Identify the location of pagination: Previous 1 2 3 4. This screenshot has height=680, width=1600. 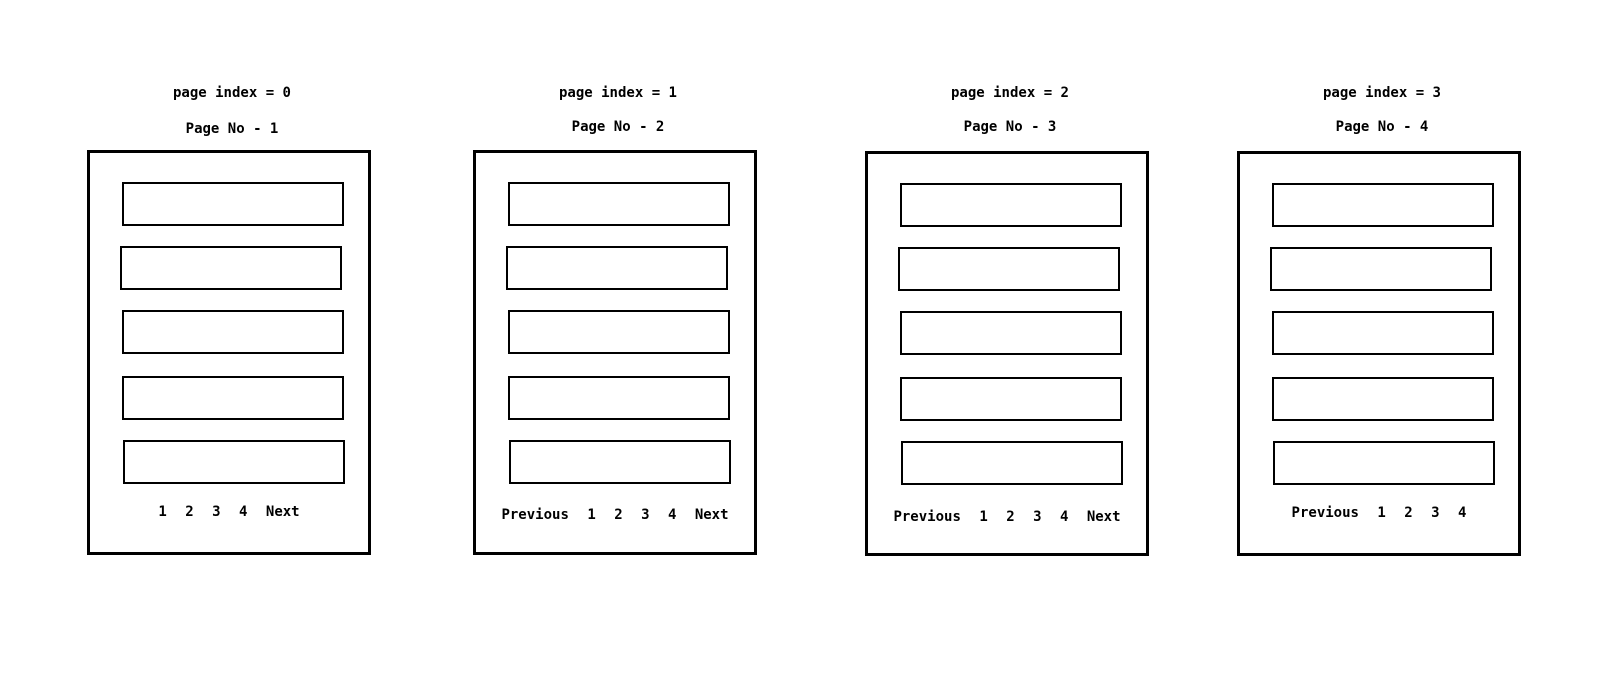
(1379, 513).